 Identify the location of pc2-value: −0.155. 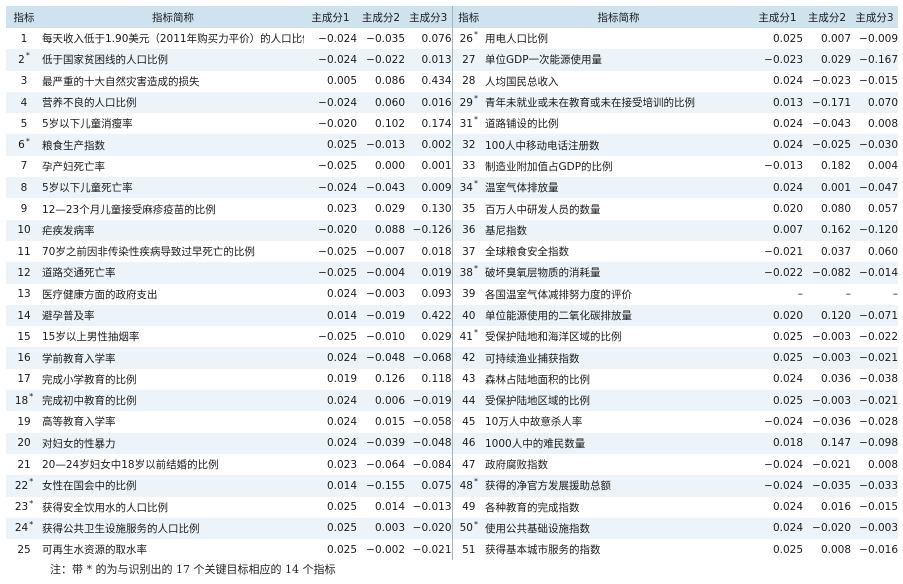
(385, 485).